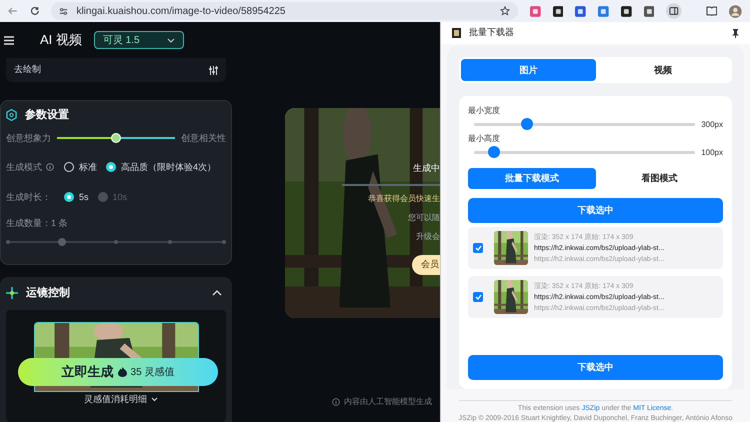  I want to click on notice-text: 恭喜获得会员快速生, so click(404, 198).